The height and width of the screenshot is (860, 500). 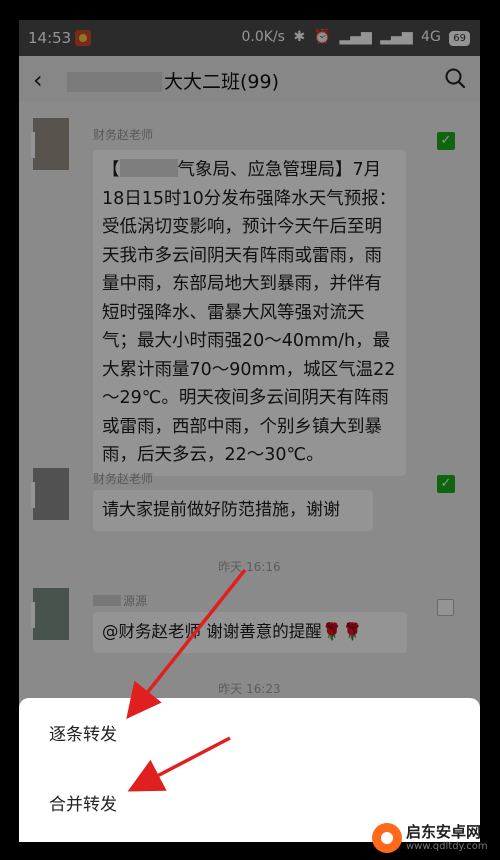 I want to click on watermark-name: 启东安卓网, so click(x=444, y=832).